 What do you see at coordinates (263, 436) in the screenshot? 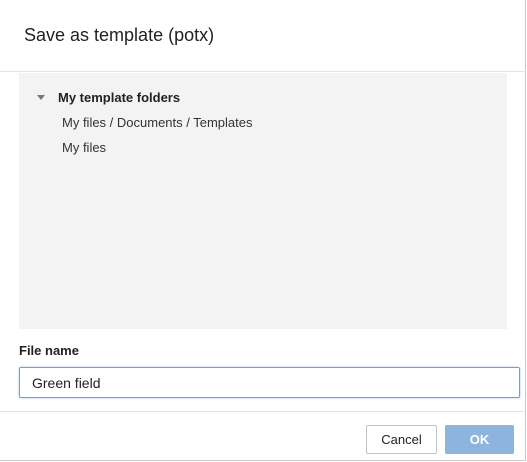
I see `dialog-footer: Cancel OK` at bounding box center [263, 436].